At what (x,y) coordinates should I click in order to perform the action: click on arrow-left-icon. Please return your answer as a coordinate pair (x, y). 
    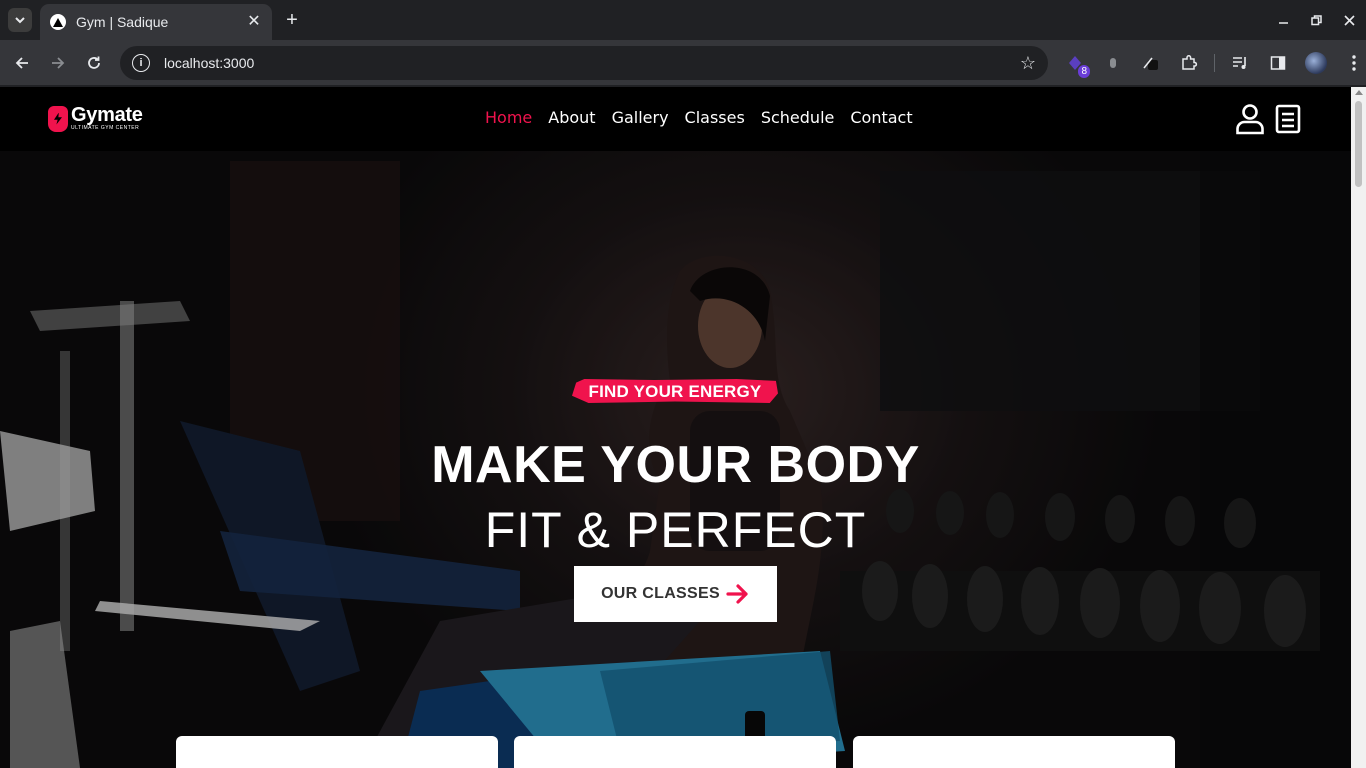
    Looking at the image, I should click on (21, 63).